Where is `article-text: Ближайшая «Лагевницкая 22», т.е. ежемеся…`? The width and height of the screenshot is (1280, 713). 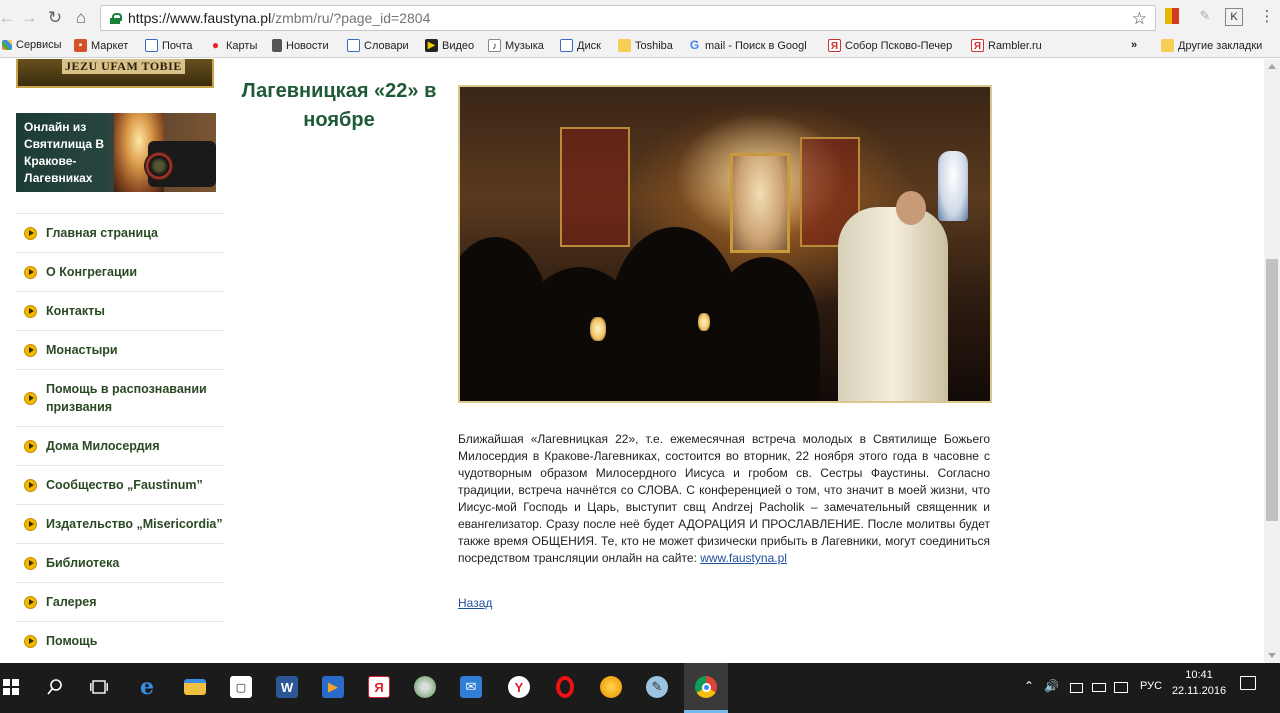
article-text: Ближайшая «Лагевницкая 22», т.е. ежемеся… is located at coordinates (724, 498).